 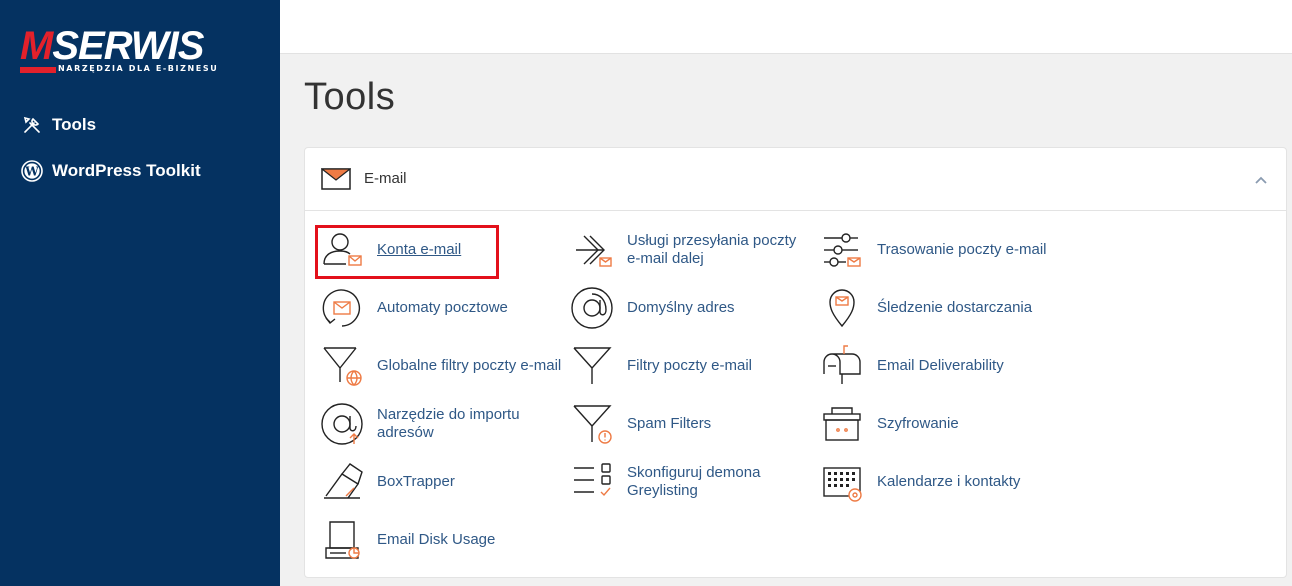 I want to click on autoresponders-icon, so click(x=341, y=308).